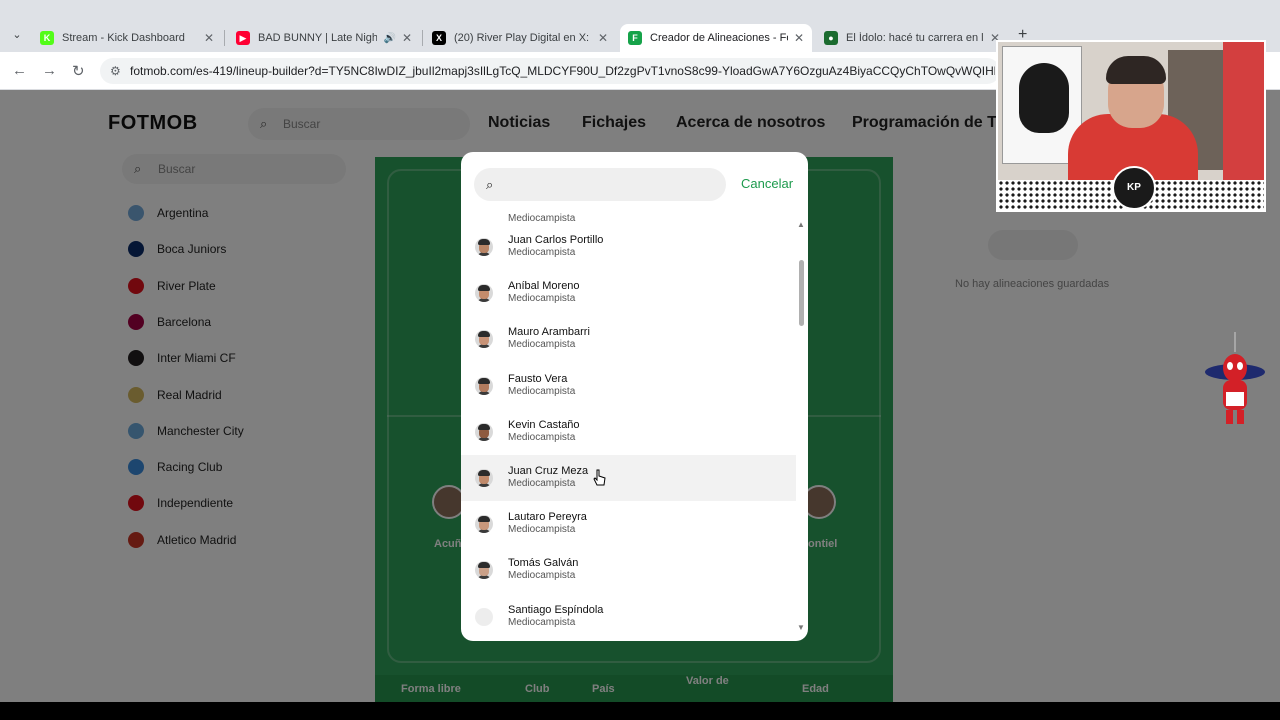 The image size is (1280, 720). Describe the element at coordinates (543, 563) in the screenshot. I see `player-name: Tomás Galván` at that location.